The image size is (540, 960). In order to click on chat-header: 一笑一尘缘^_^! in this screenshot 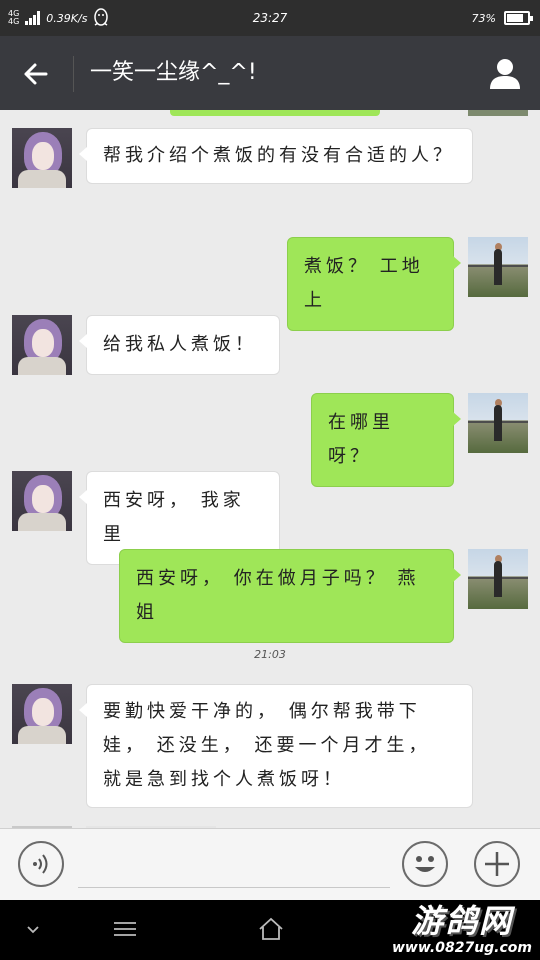, I will do `click(270, 73)`.